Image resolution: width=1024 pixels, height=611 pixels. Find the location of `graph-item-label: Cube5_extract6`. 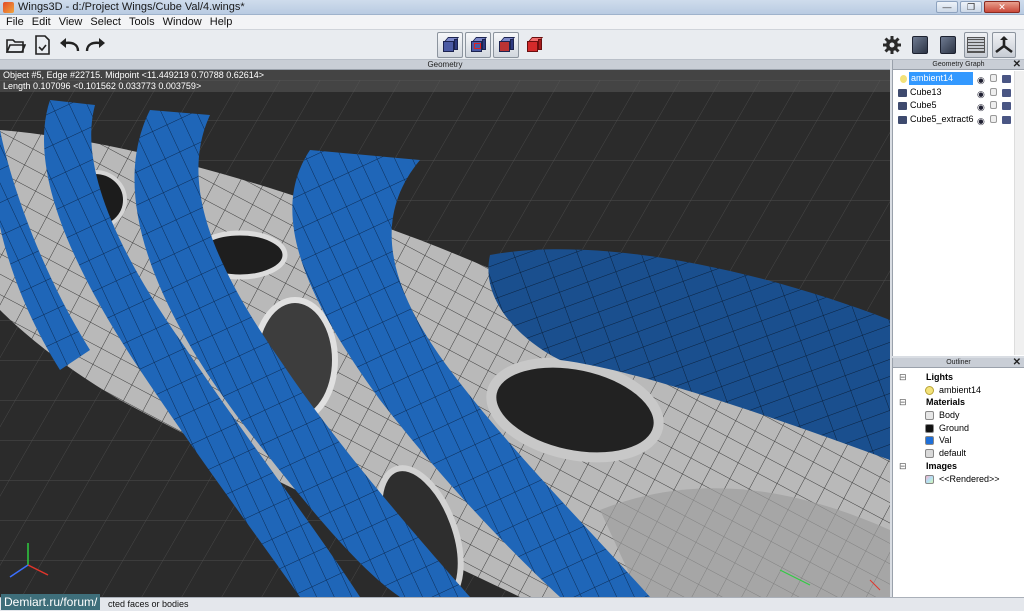

graph-item-label: Cube5_extract6 is located at coordinates (942, 118).